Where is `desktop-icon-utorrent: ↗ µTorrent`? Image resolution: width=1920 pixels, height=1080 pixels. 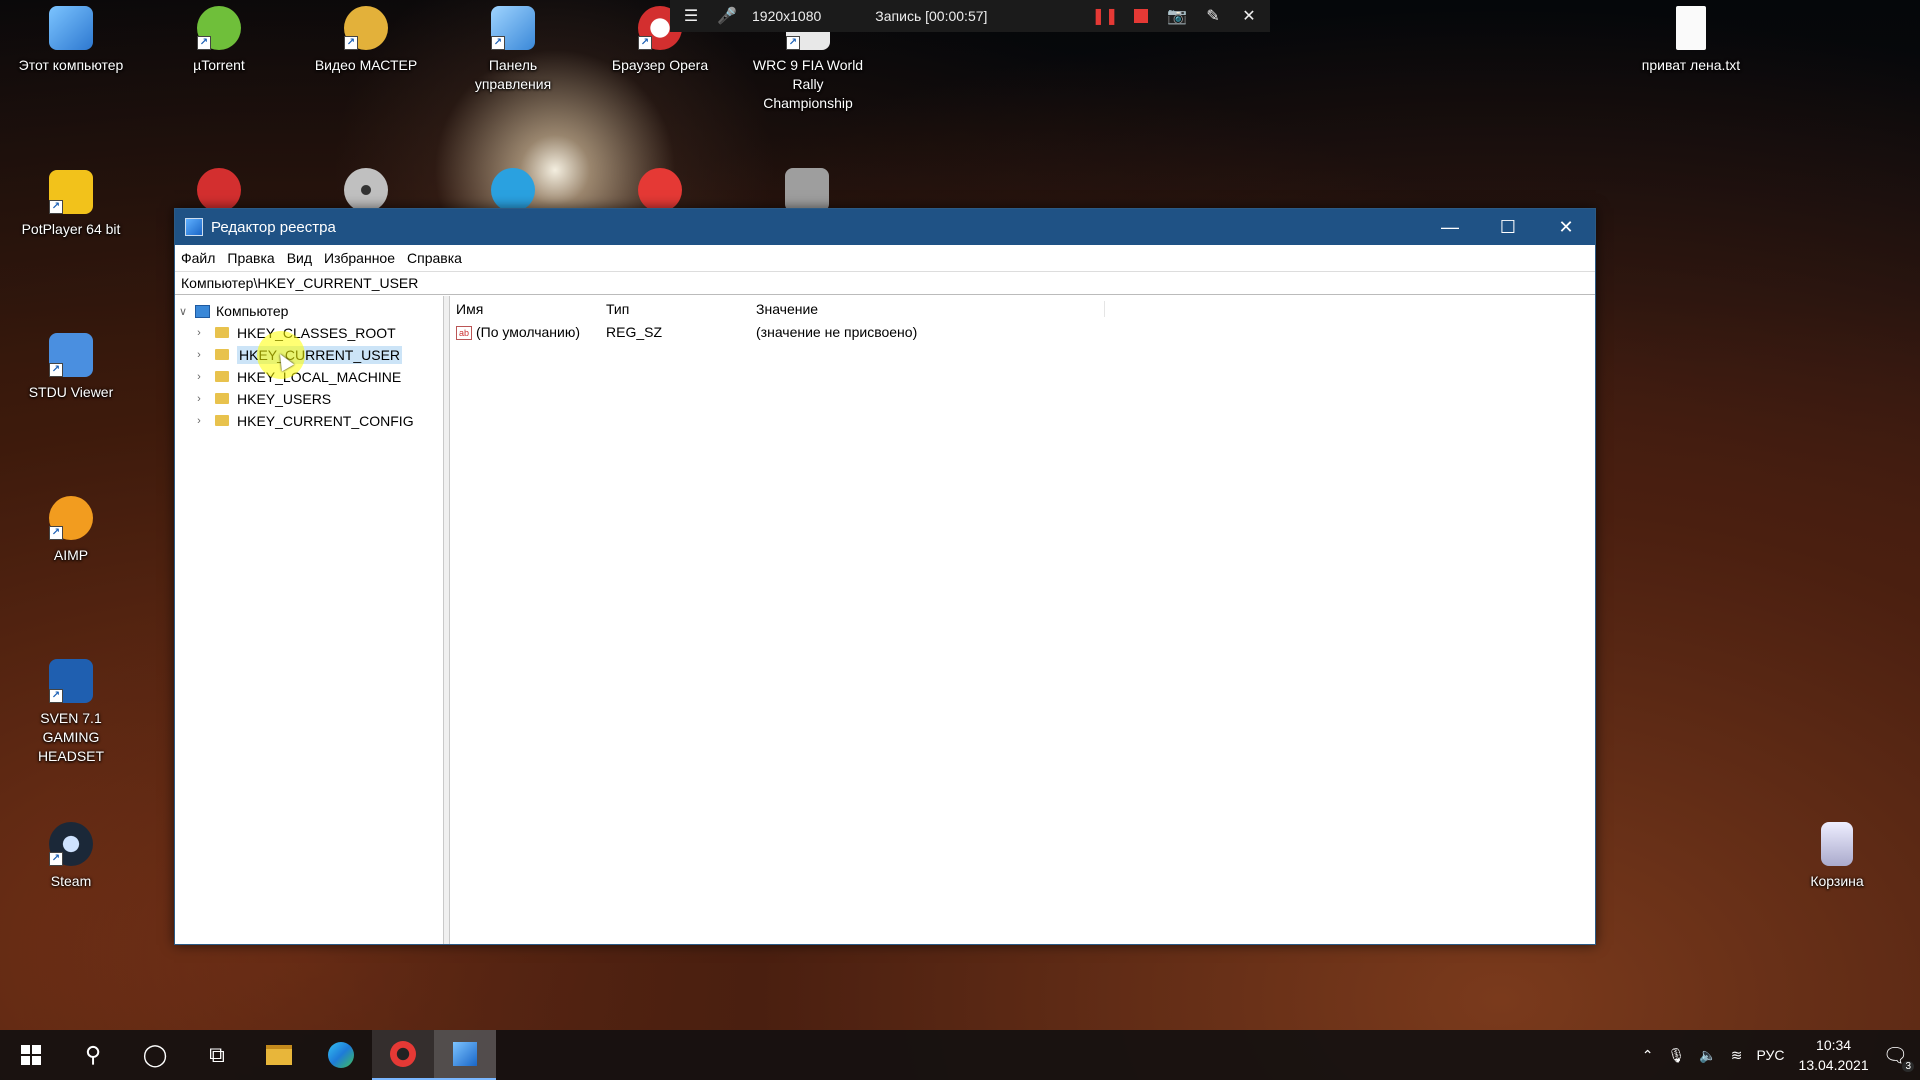
desktop-icon-utorrent: ↗ µTorrent is located at coordinates (219, 40).